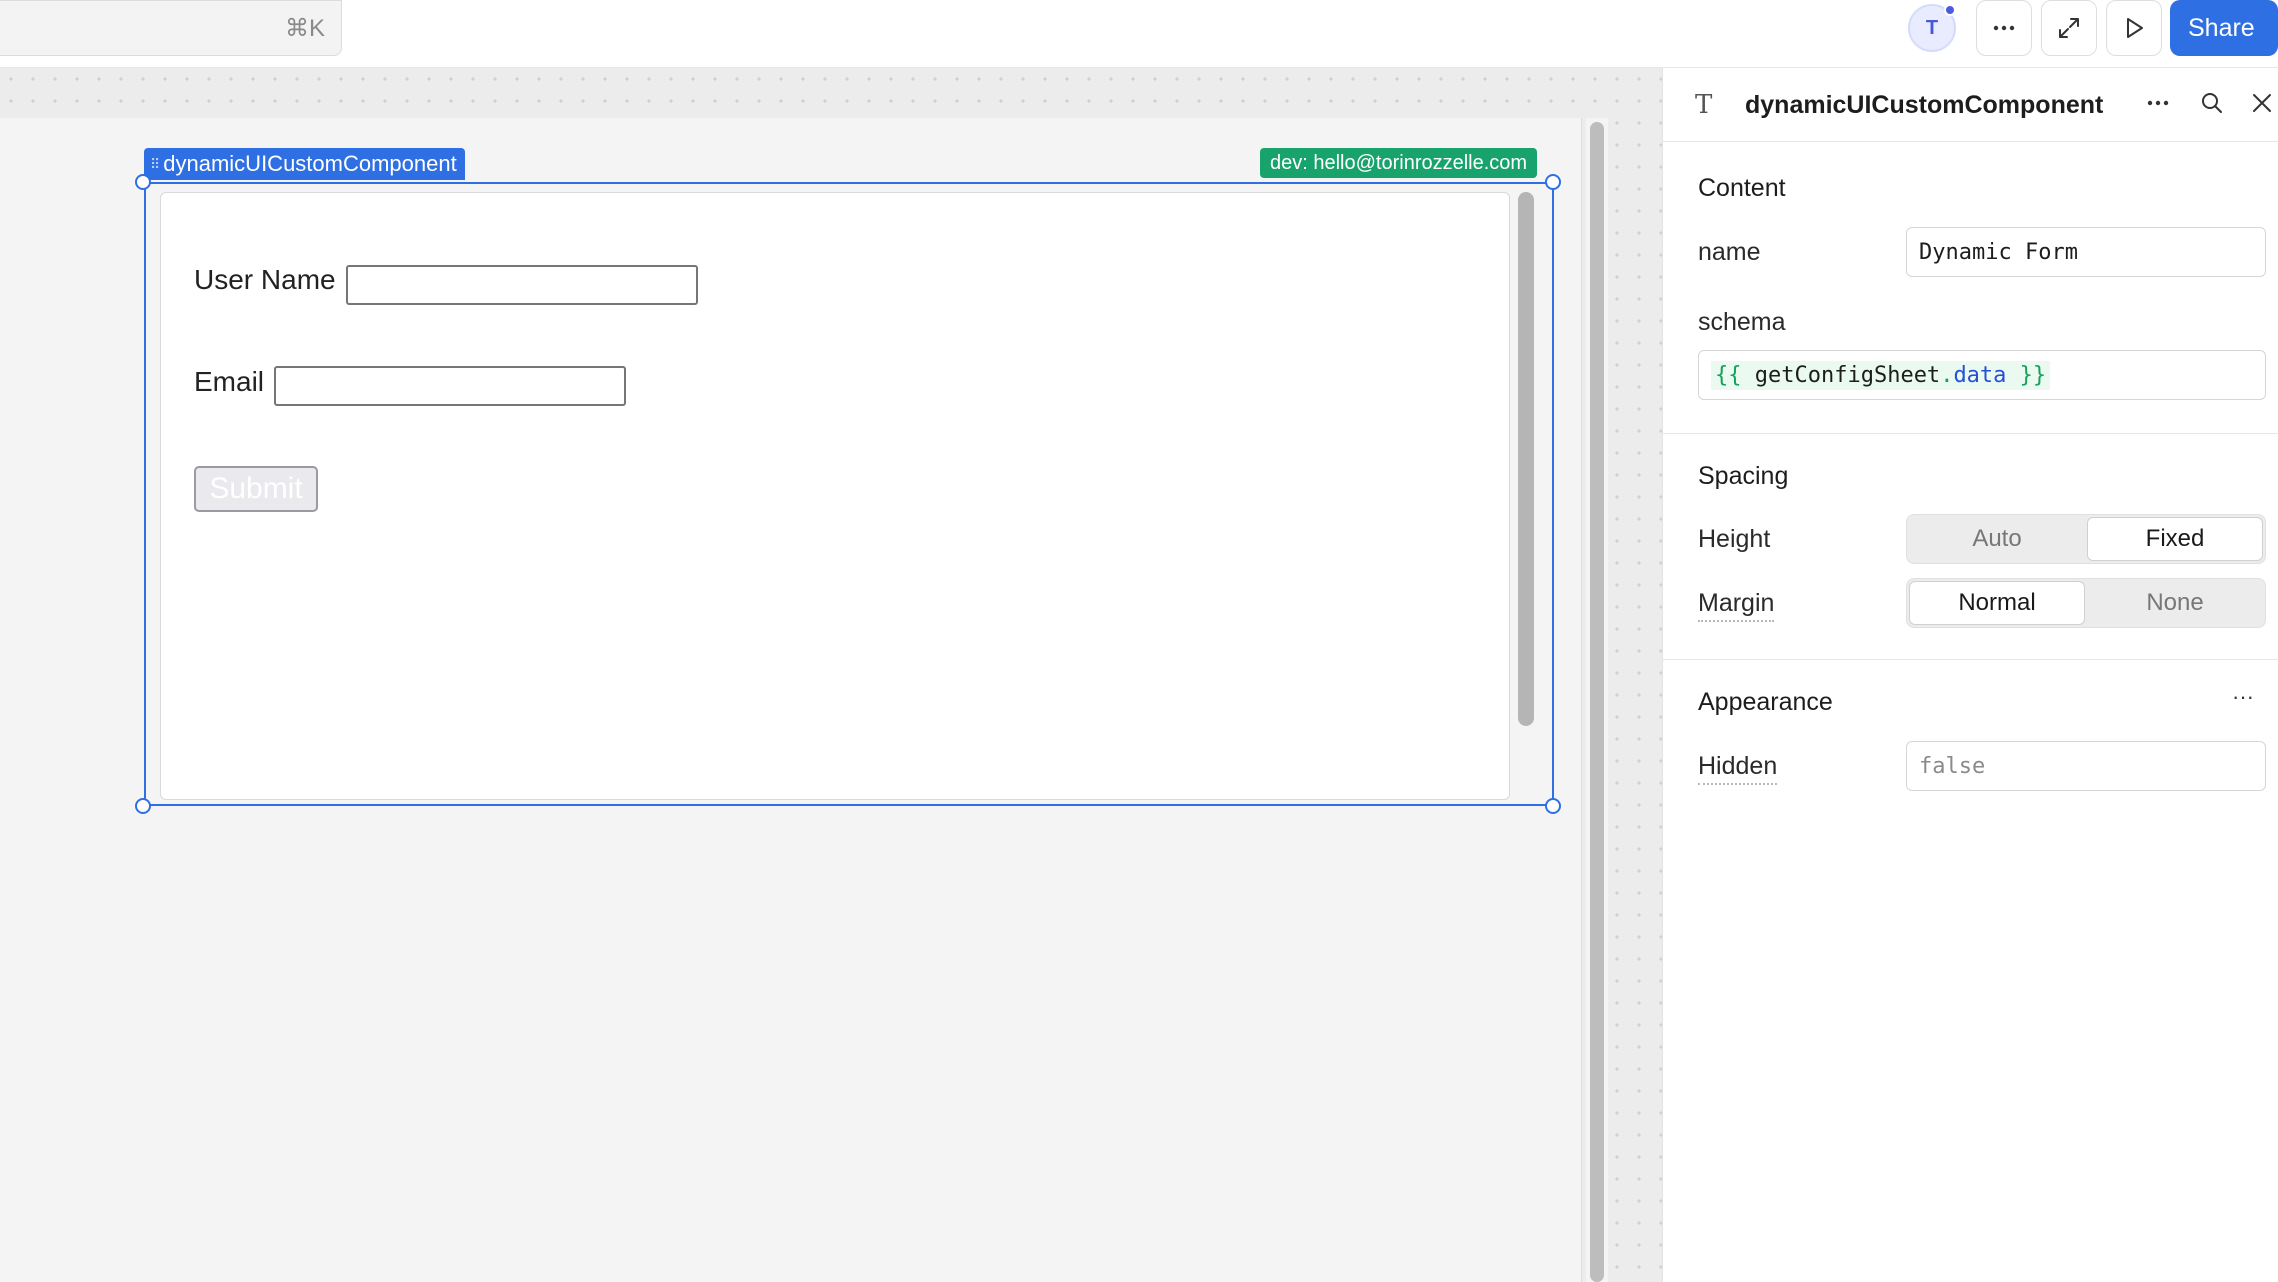  I want to click on presence-dot, so click(1950, 10).